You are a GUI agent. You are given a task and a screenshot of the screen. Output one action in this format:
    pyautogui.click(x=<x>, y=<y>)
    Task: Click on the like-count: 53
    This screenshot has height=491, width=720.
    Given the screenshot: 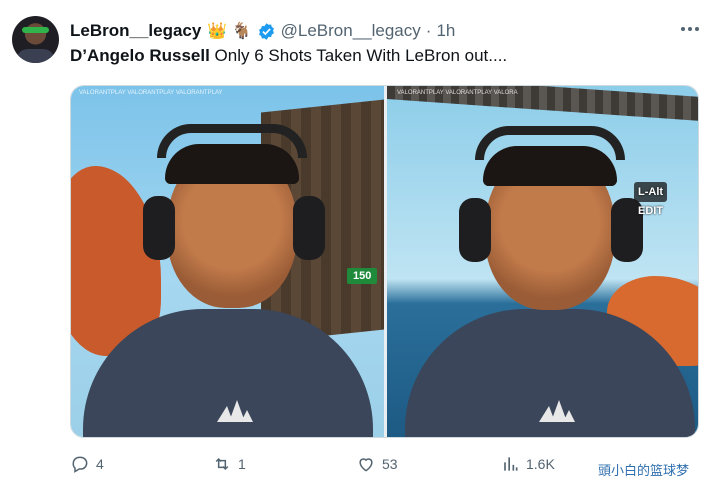 What is the action you would take?
    pyautogui.click(x=390, y=464)
    